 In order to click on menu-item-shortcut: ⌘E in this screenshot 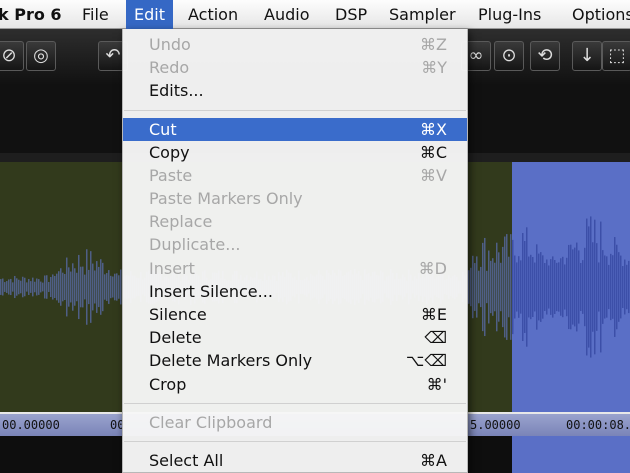, I will do `click(433, 314)`.